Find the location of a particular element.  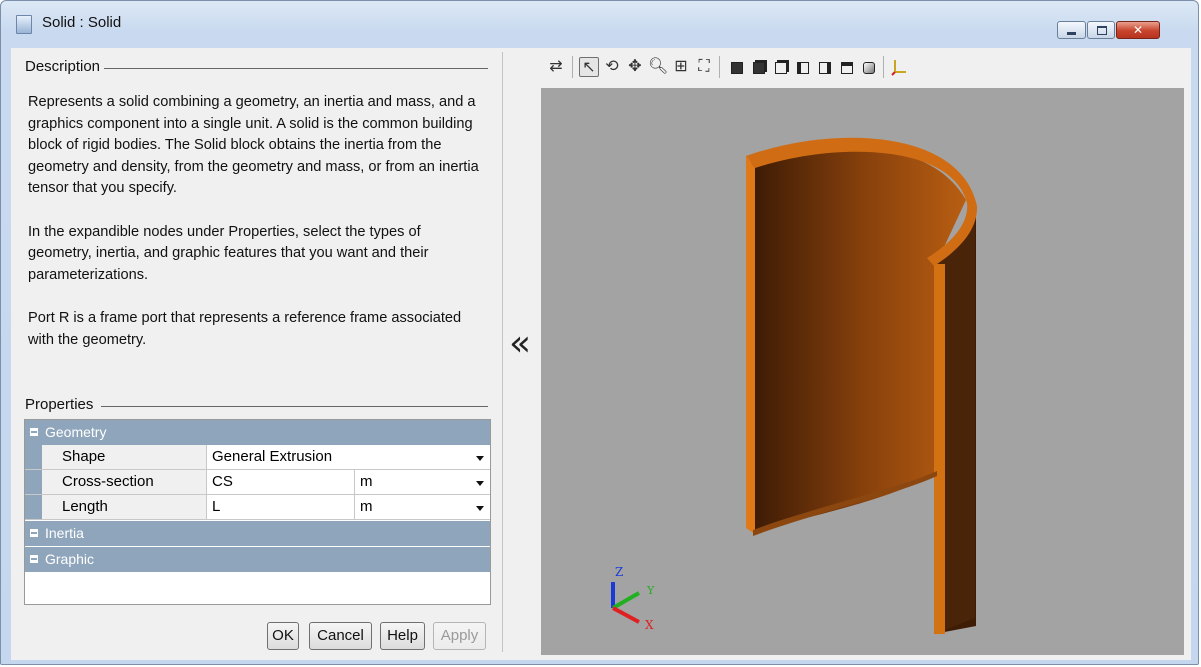

isometric-view-icon is located at coordinates (869, 67).